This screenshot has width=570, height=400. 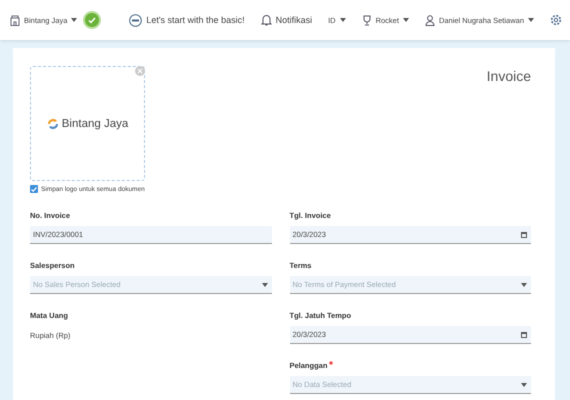 What do you see at coordinates (15, 20) in the screenshot?
I see `building-icon` at bounding box center [15, 20].